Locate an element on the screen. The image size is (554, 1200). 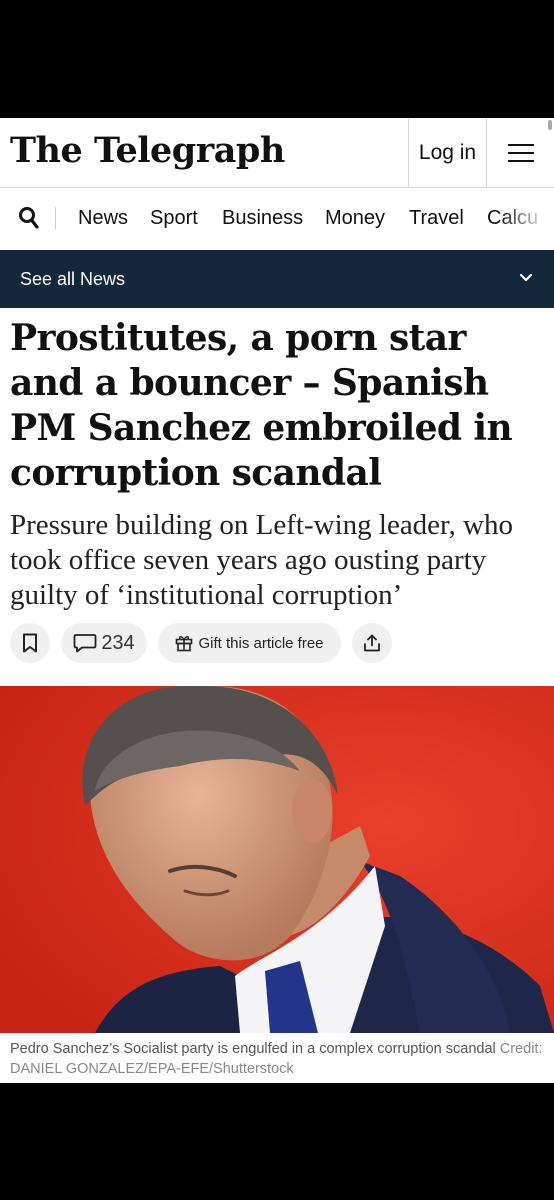
share-button is located at coordinates (372, 643).